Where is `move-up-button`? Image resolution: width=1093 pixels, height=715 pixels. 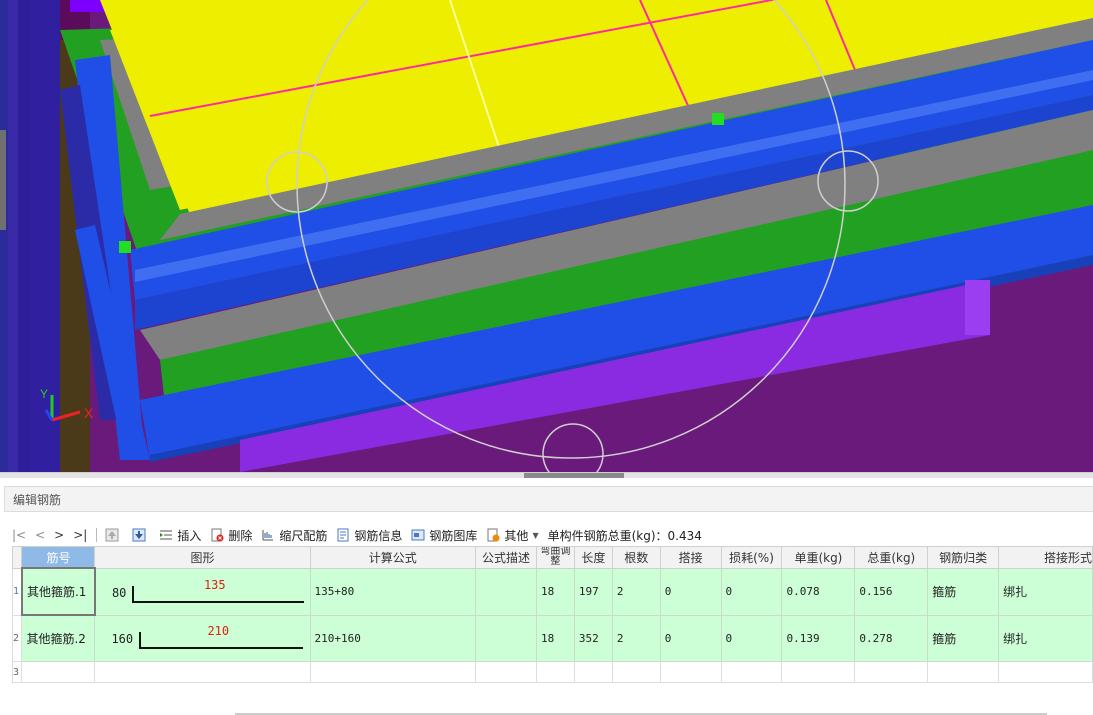 move-up-button is located at coordinates (114, 535).